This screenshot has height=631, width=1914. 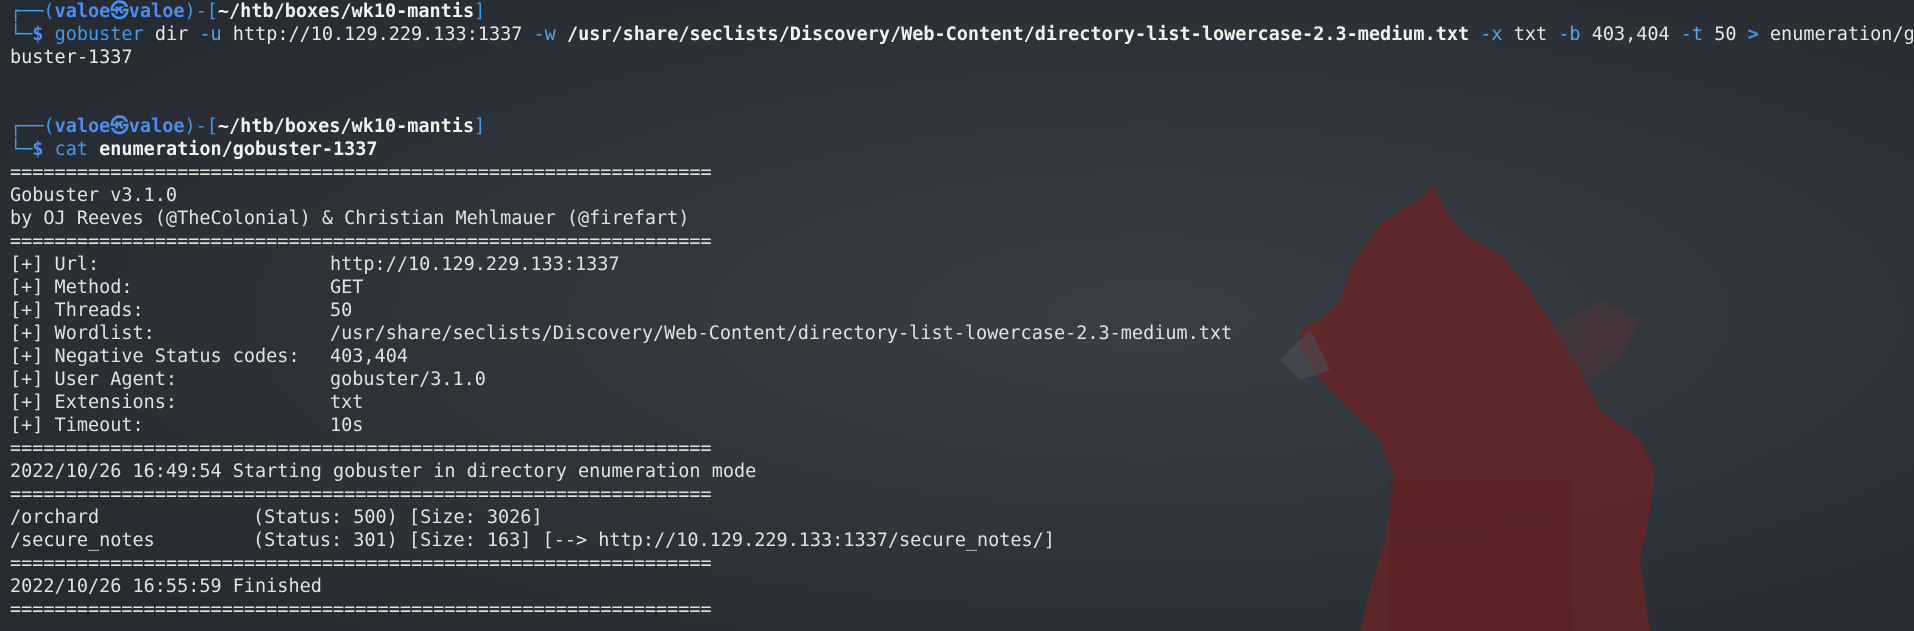 I want to click on config-row: [+] User Agent: gobuster/3.1.0, so click(x=248, y=379).